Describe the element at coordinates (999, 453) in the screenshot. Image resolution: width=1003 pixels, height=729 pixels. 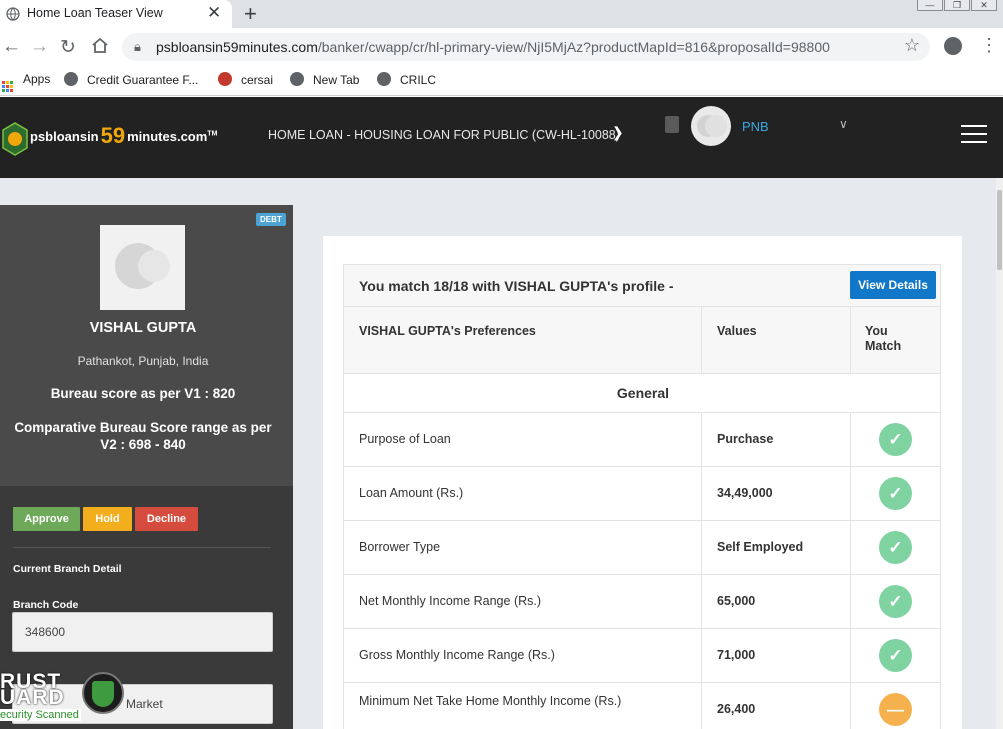
I see `page-scrollbar` at that location.